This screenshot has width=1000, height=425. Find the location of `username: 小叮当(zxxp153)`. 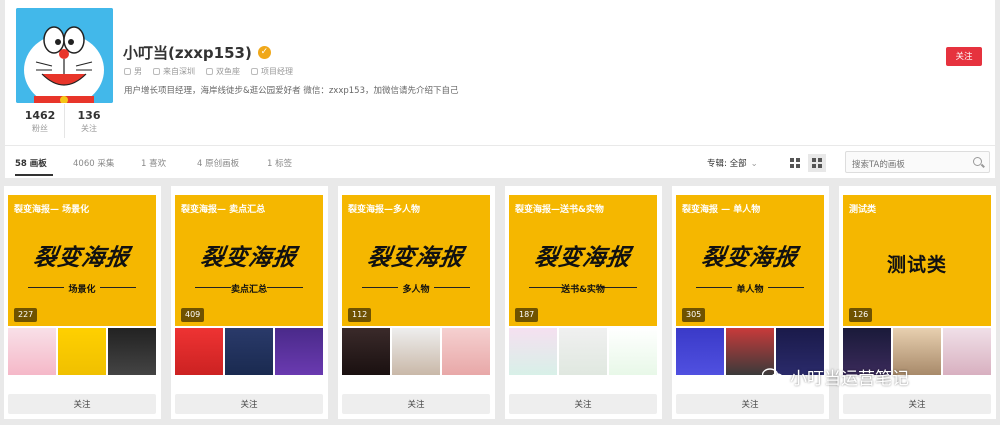

username: 小叮当(zxxp153) is located at coordinates (187, 53).